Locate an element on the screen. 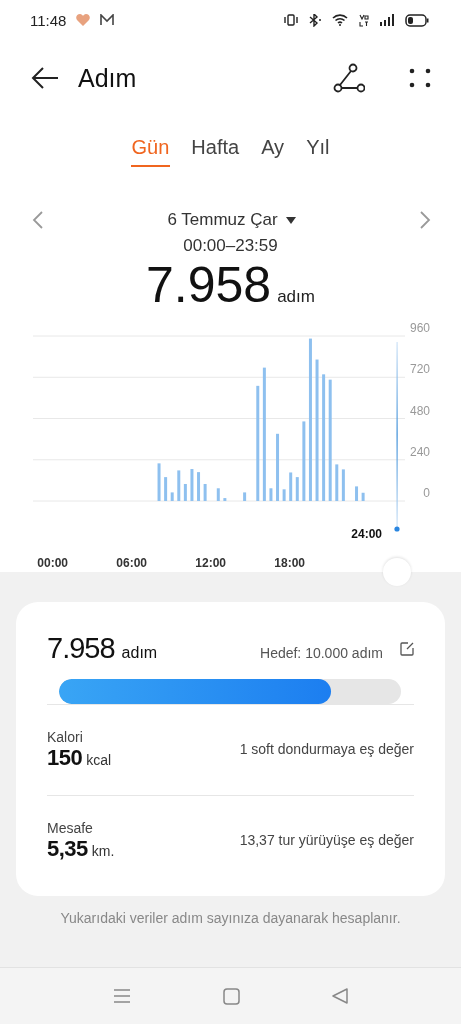  vibrate-icon is located at coordinates (291, 20).